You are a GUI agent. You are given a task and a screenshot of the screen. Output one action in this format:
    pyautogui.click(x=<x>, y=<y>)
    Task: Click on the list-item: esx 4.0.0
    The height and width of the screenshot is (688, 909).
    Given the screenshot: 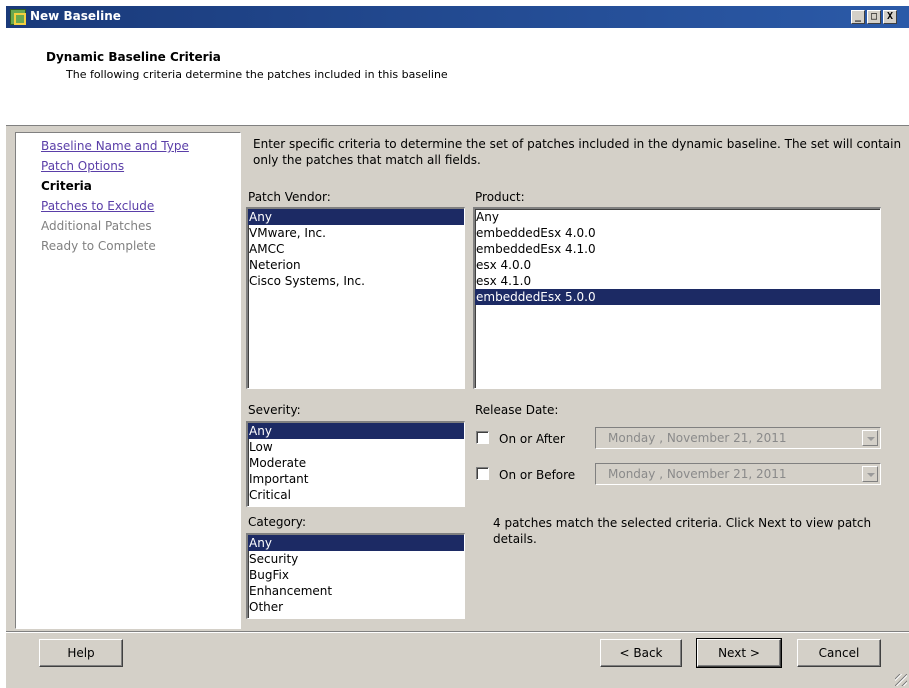 What is the action you would take?
    pyautogui.click(x=677, y=265)
    